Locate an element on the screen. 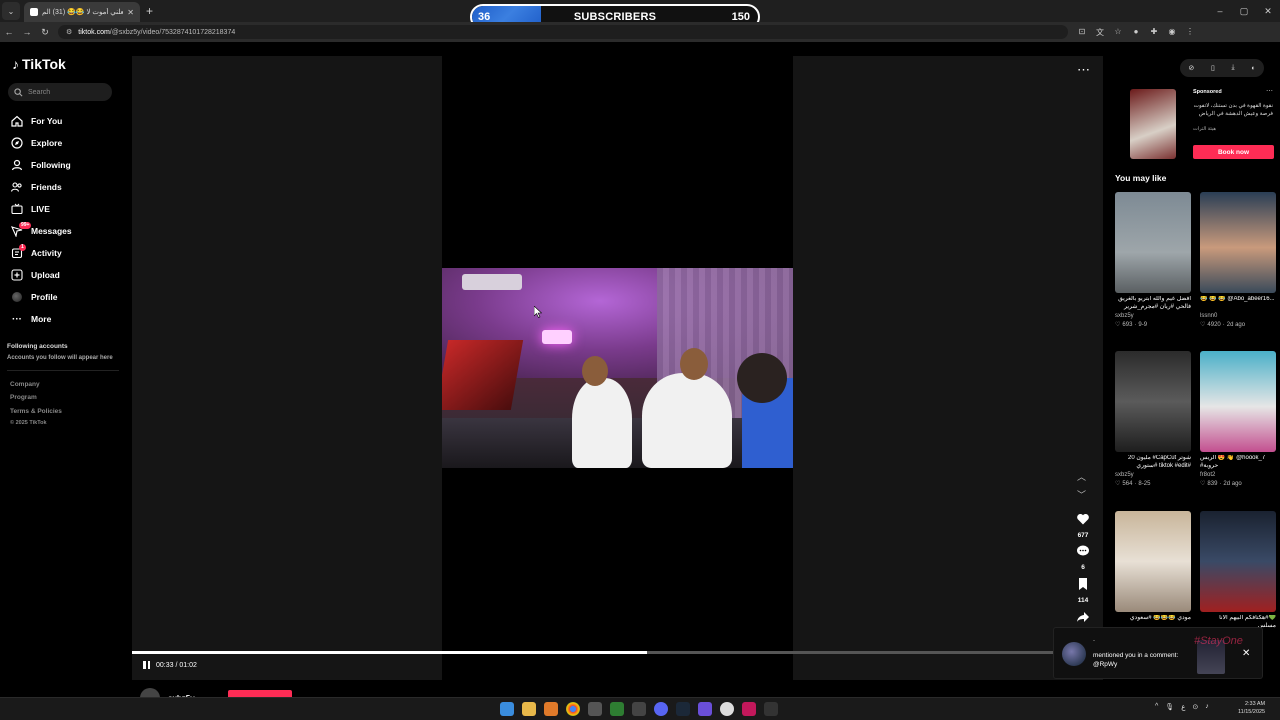  close-icon: ✕ is located at coordinates (1246, 653).